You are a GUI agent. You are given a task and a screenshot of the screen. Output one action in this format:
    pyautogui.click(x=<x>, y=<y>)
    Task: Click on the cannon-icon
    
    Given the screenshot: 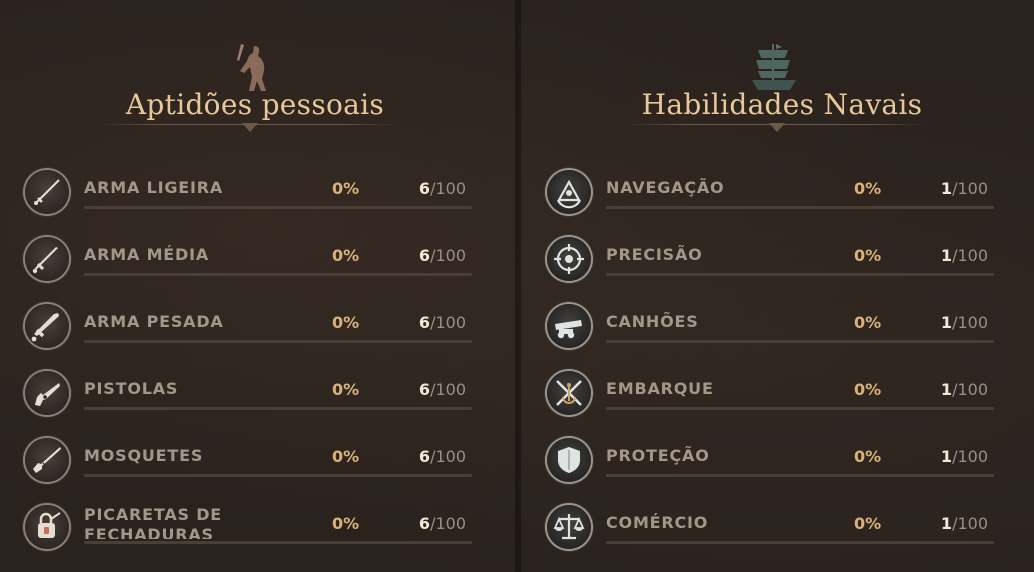 What is the action you would take?
    pyautogui.click(x=569, y=326)
    